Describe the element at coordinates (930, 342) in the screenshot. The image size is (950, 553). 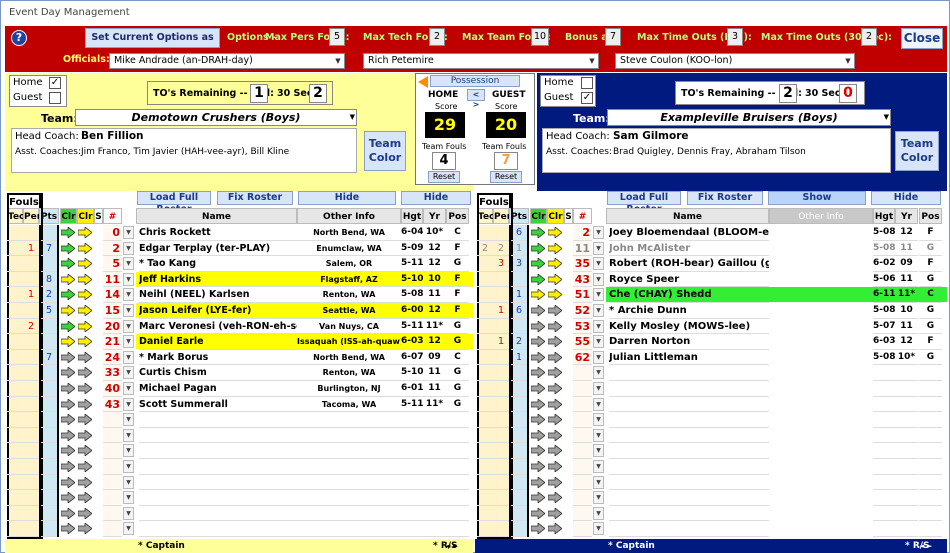
I see `guest-pos-cell: F` at that location.